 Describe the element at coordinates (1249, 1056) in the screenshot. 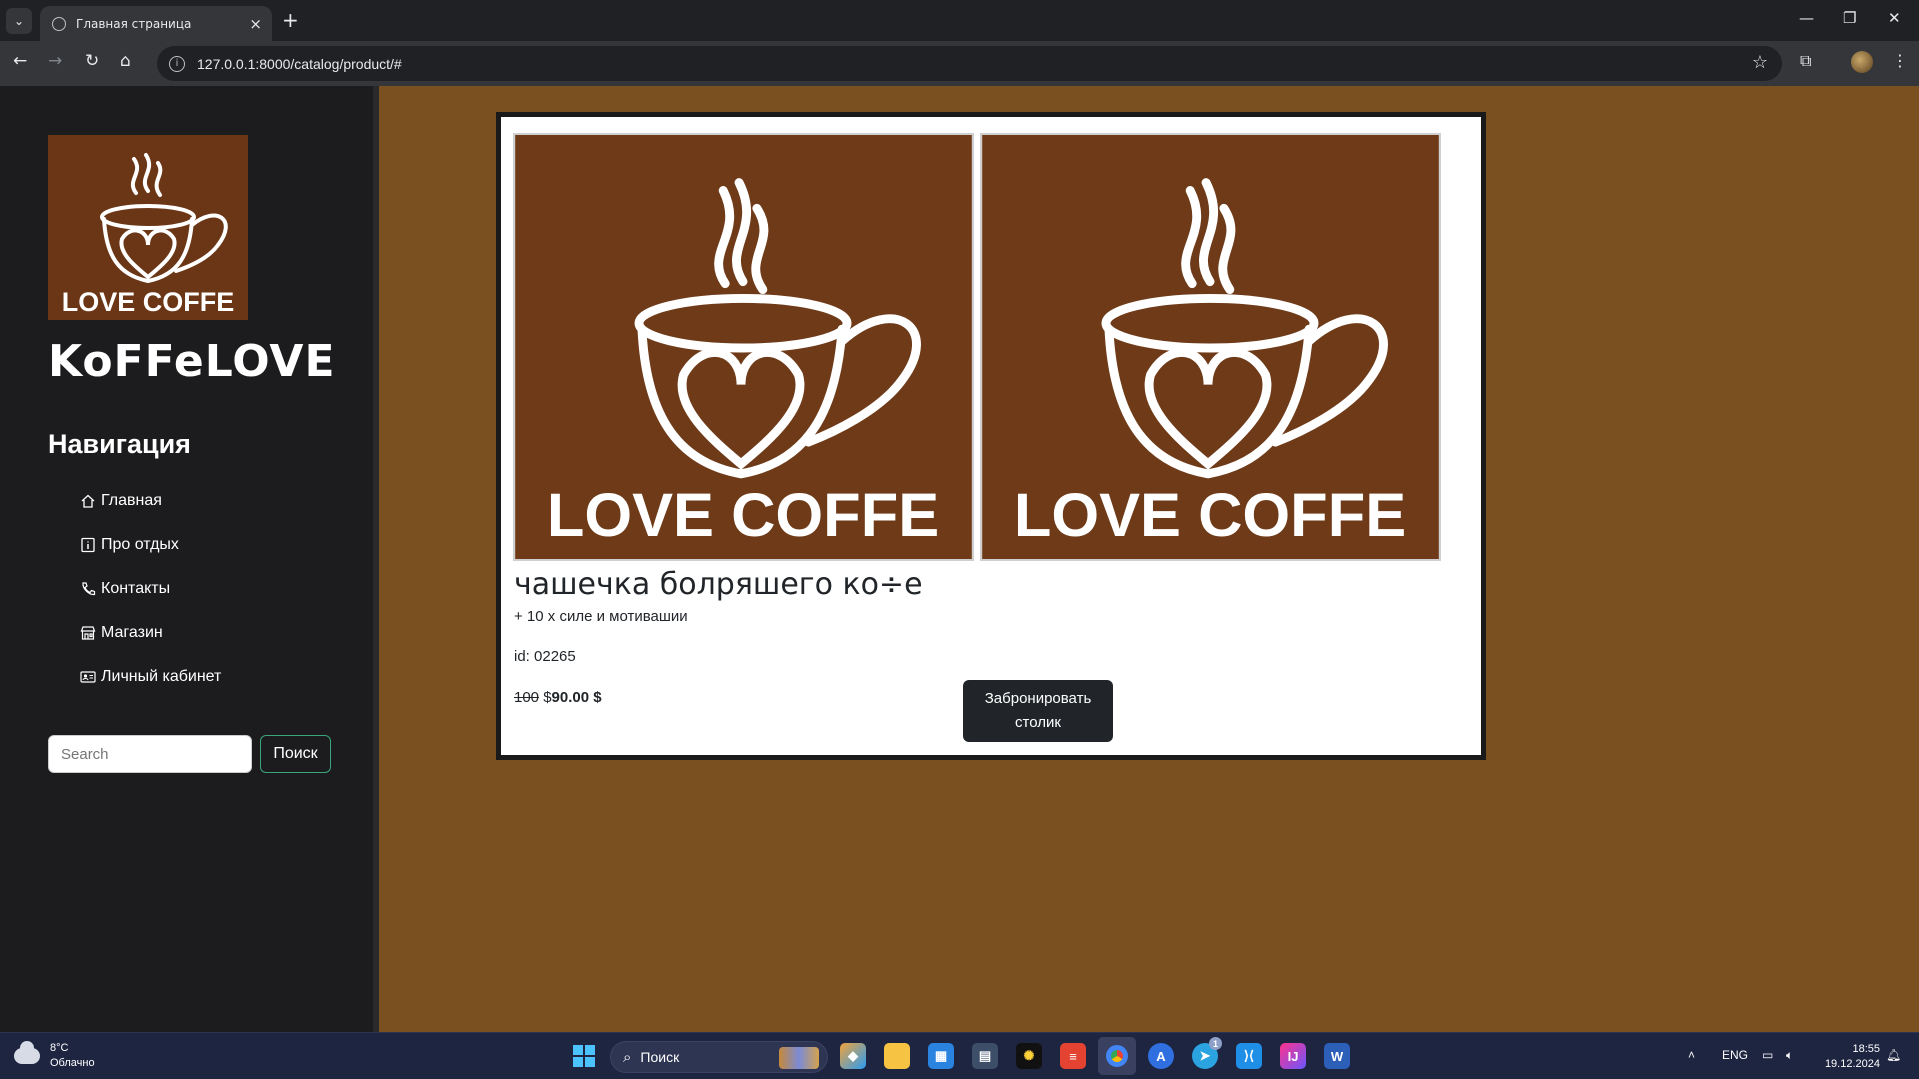

I see `vscode-icon: ⟩⟨` at that location.